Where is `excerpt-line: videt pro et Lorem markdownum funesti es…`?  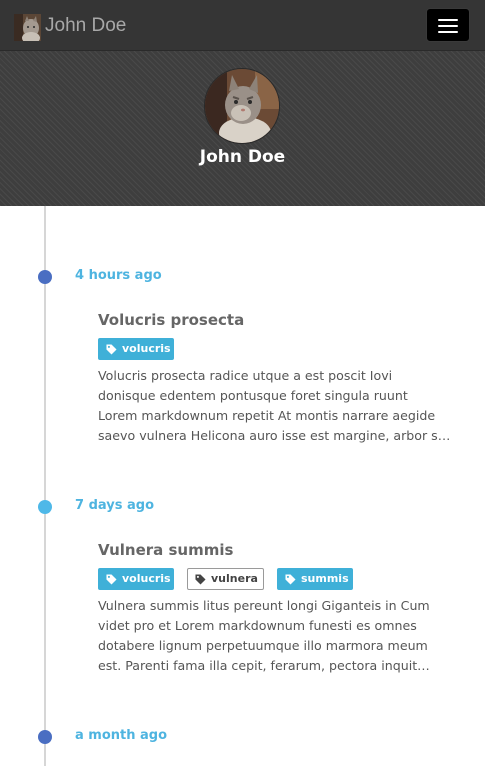
excerpt-line: videt pro et Lorem markdownum funesti es… is located at coordinates (257, 625).